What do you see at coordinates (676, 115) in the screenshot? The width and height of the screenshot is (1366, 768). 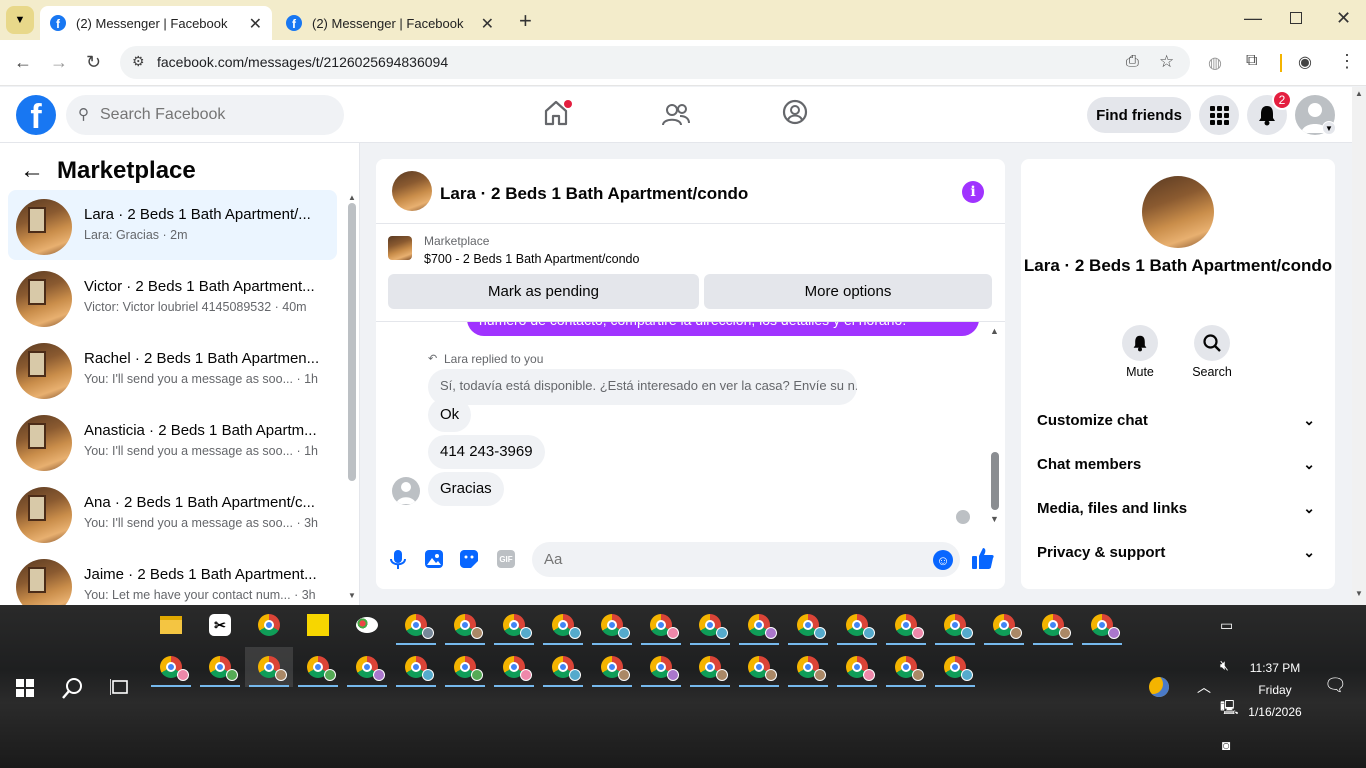 I see `friends-icon` at bounding box center [676, 115].